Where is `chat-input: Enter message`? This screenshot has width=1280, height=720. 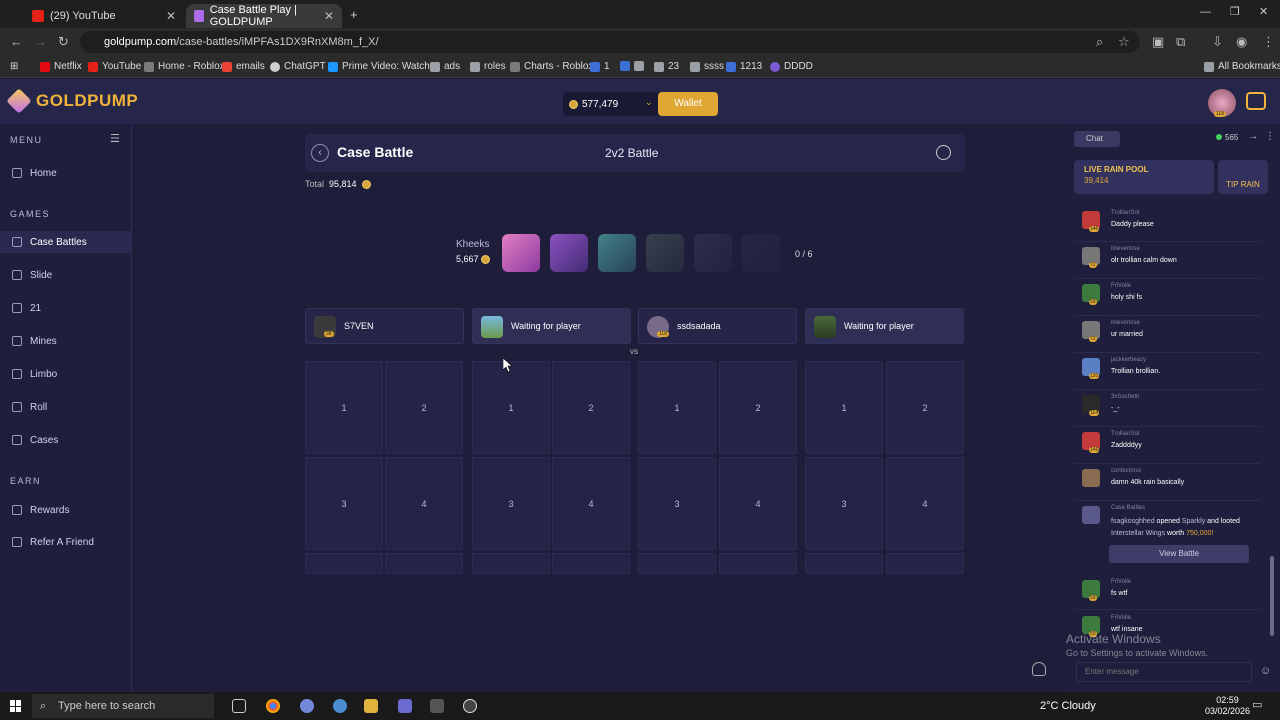
chat-input: Enter message is located at coordinates (1164, 672).